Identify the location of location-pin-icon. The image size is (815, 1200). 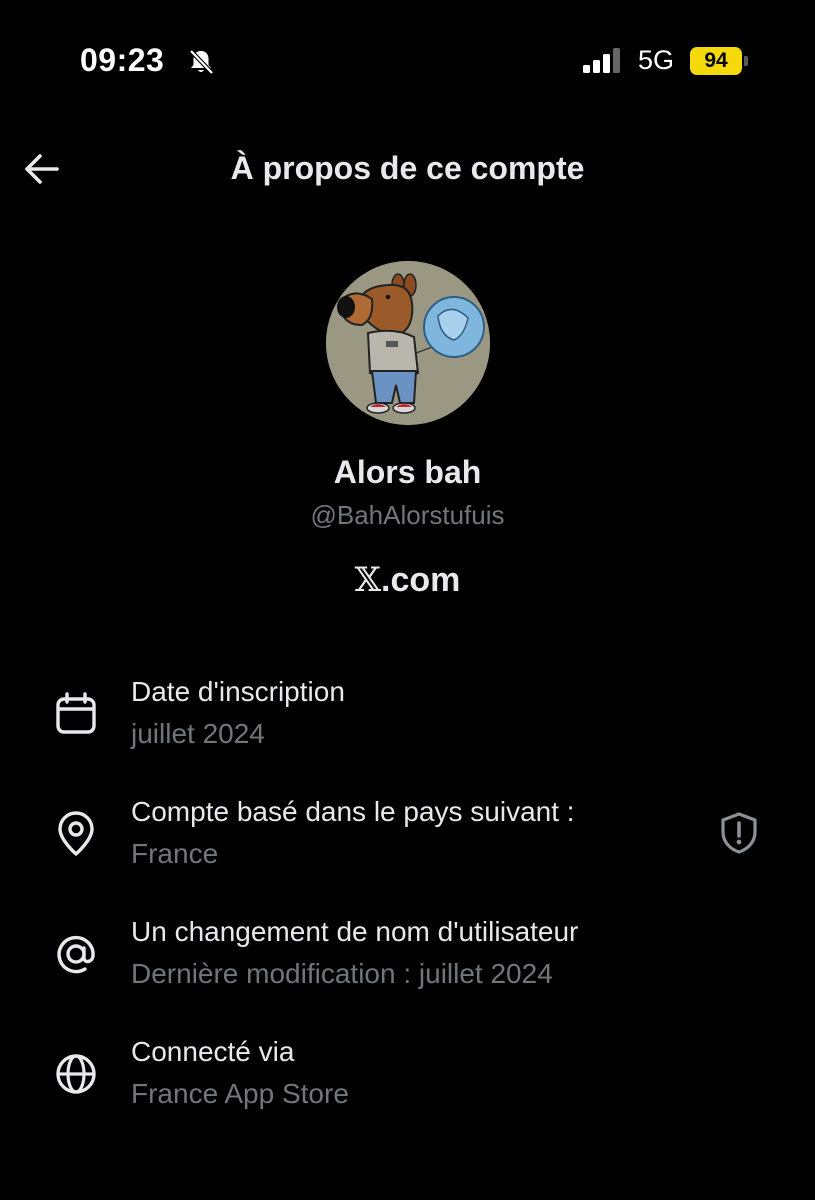
(76, 833).